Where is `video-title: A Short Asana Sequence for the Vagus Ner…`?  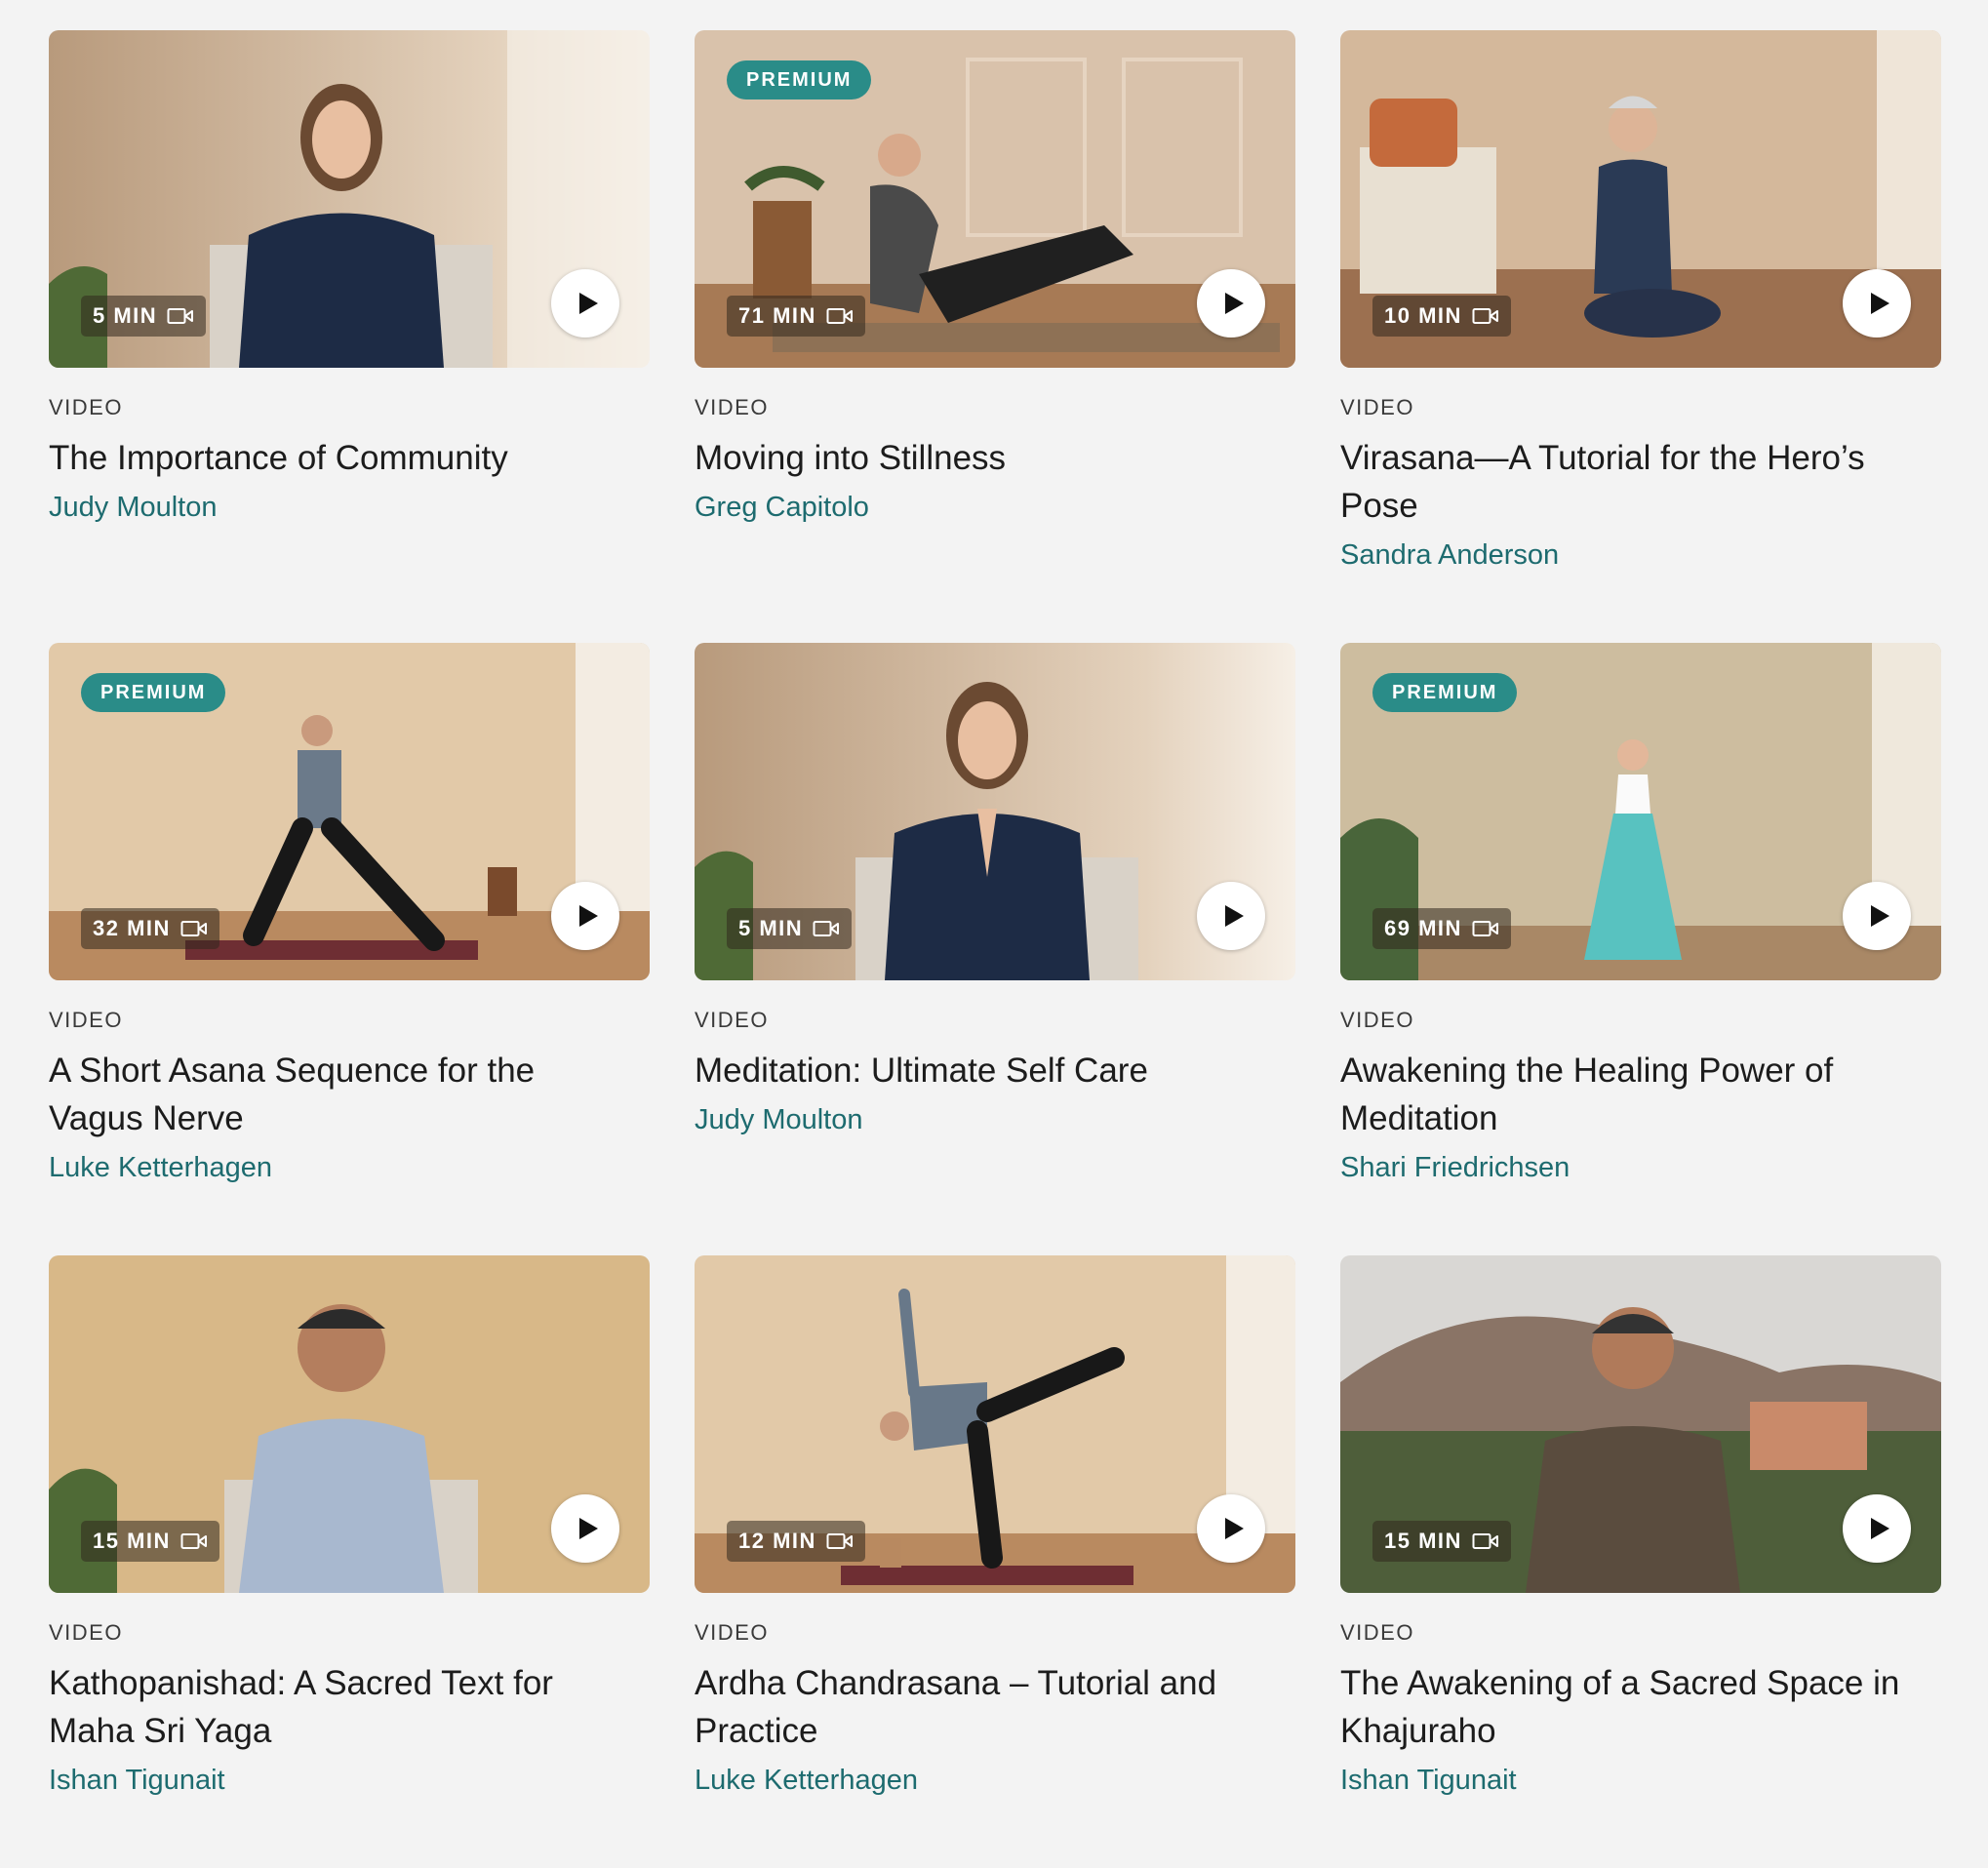 video-title: A Short Asana Sequence for the Vagus Ner… is located at coordinates (341, 1095).